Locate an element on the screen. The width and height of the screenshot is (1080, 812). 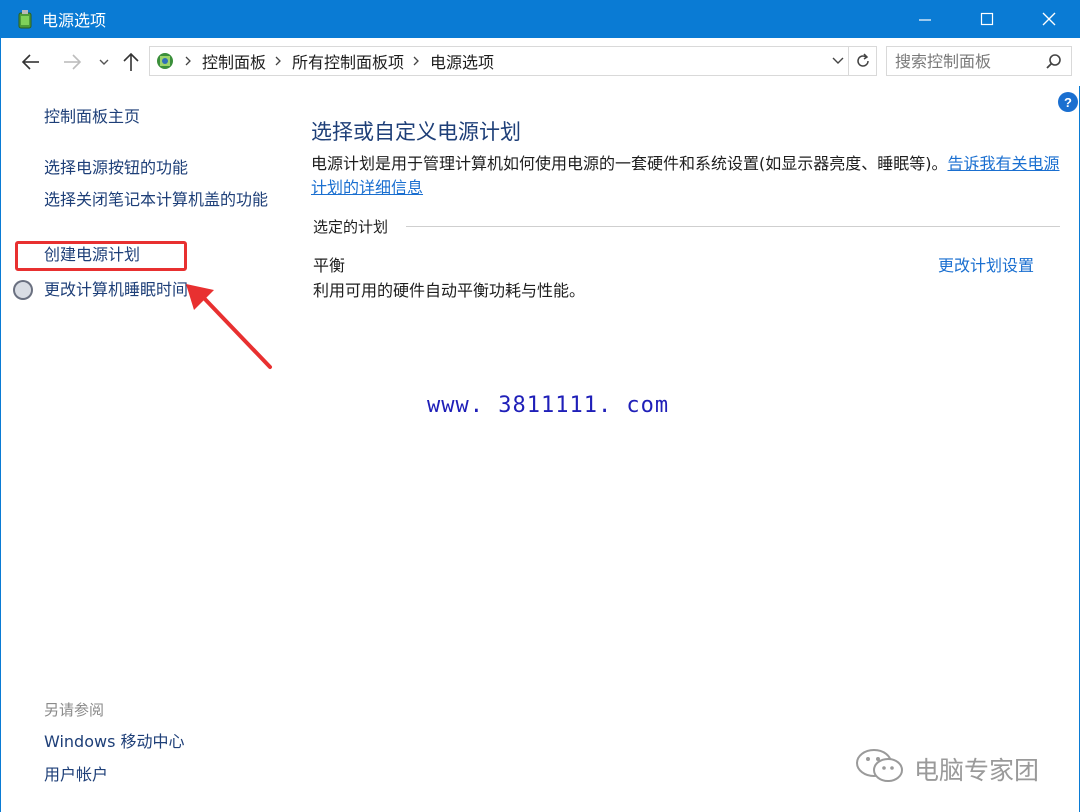
page-title: 选择或自定义电源计划 is located at coordinates (416, 132).